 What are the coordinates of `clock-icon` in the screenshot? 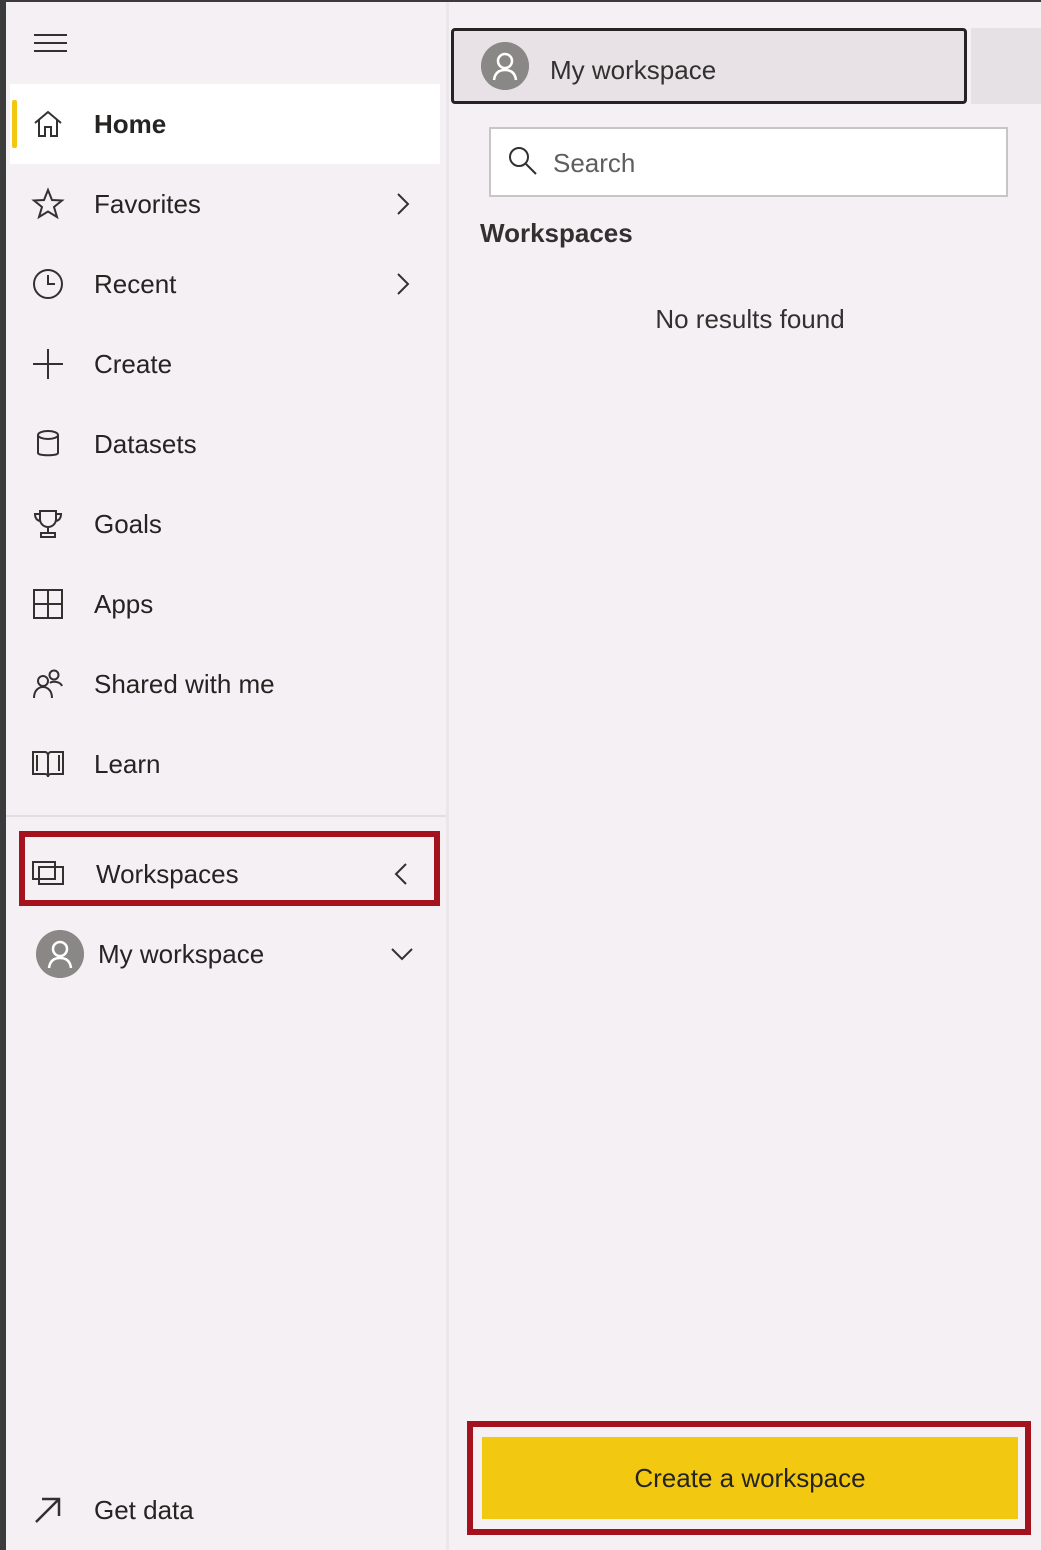 It's located at (48, 284).